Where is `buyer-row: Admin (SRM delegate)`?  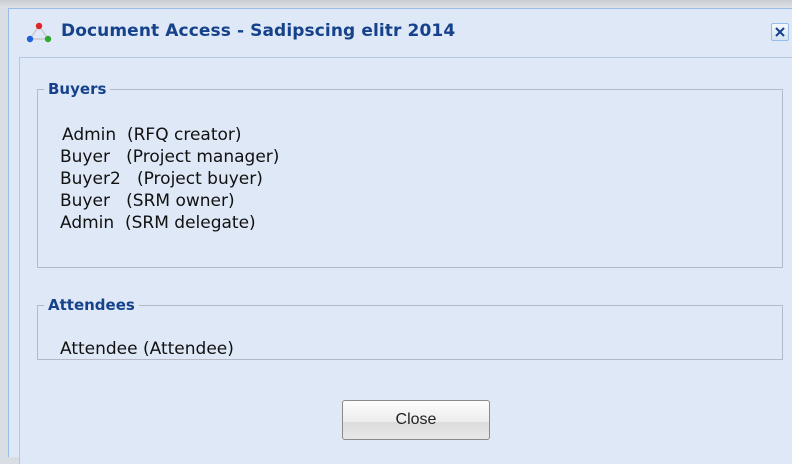 buyer-row: Admin (SRM delegate) is located at coordinates (158, 223).